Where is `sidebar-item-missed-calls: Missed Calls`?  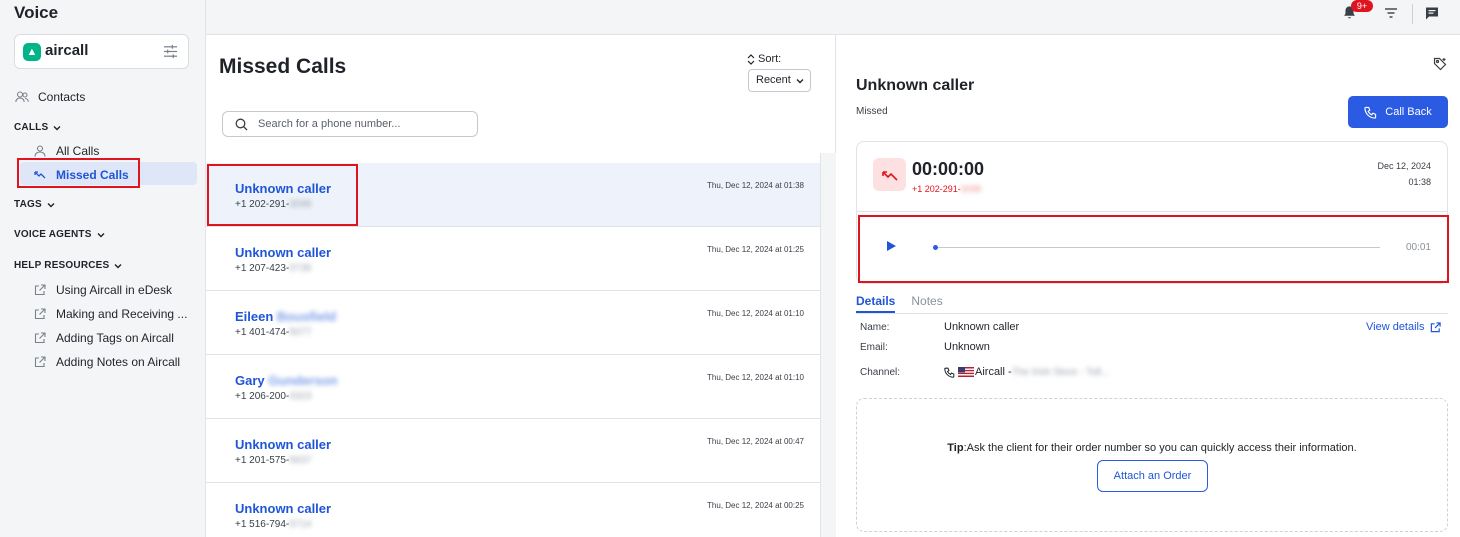
sidebar-item-missed-calls: Missed Calls is located at coordinates (80, 174).